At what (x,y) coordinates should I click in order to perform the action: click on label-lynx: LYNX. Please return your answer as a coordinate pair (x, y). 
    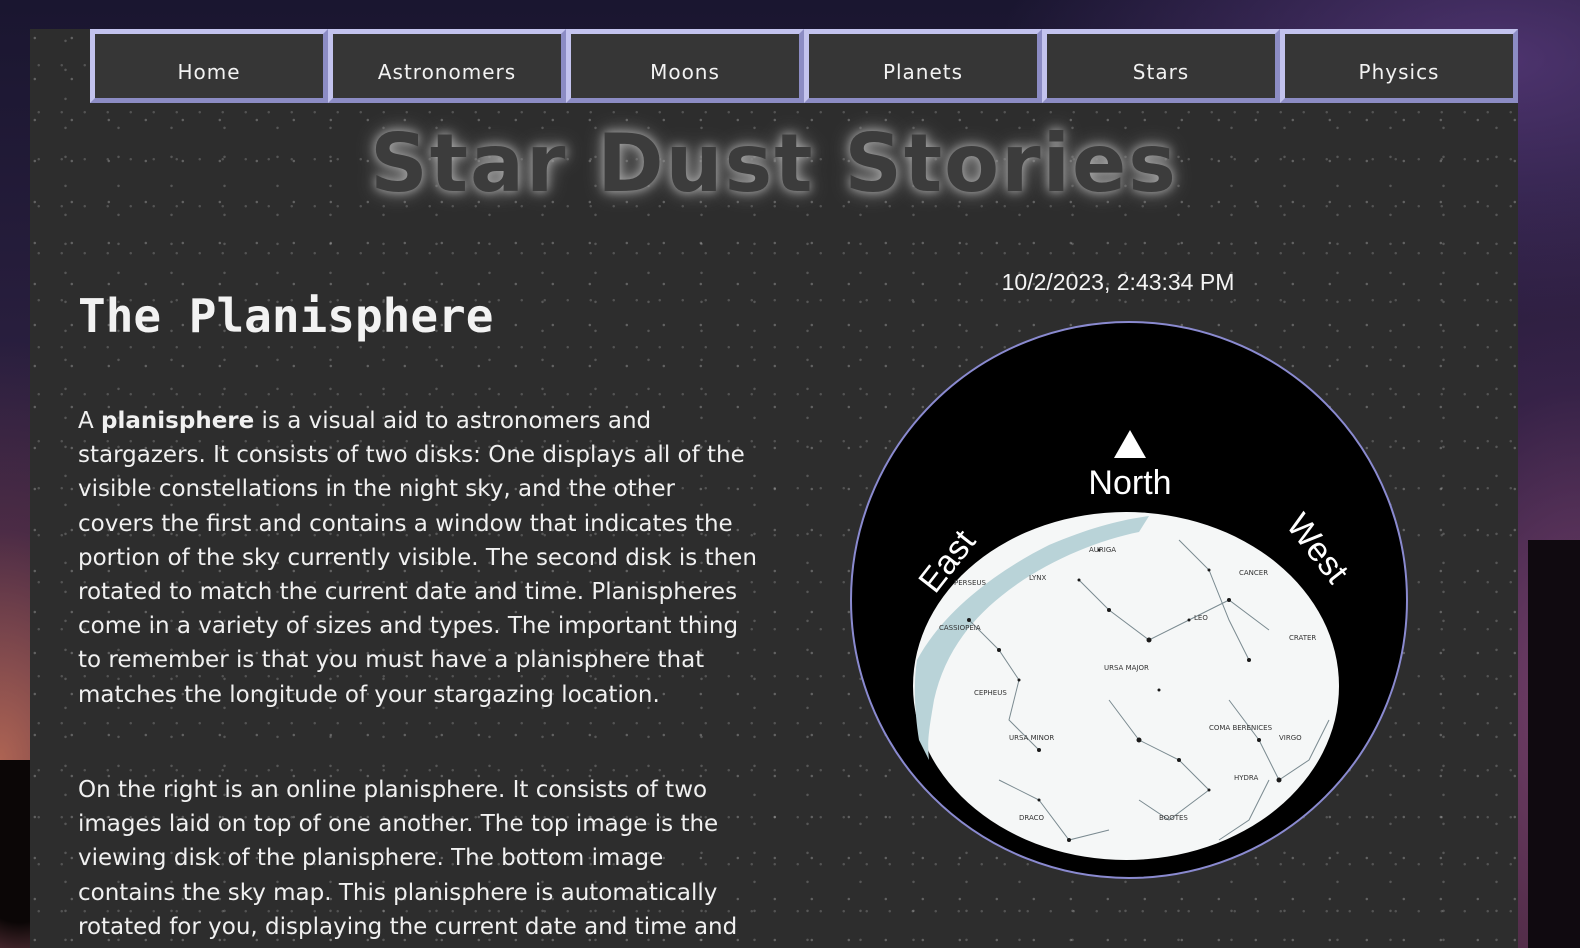
    Looking at the image, I should click on (1037, 578).